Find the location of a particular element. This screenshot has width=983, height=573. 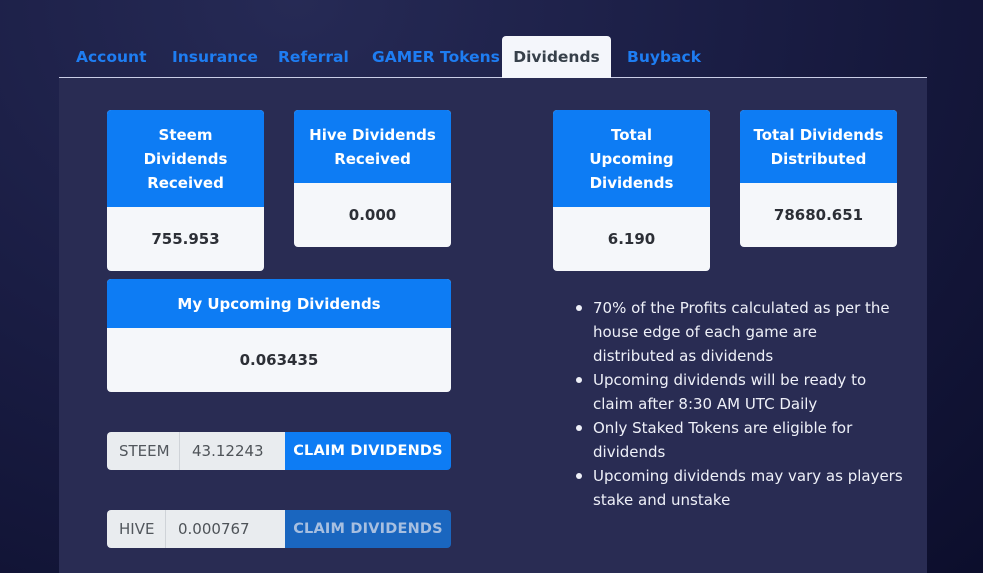

hive-dividends-card: Hive Dividends Received 0.000 is located at coordinates (372, 178).